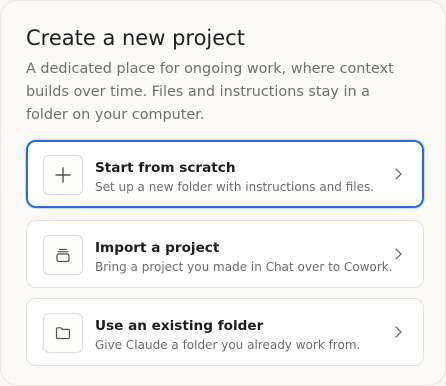 The image size is (446, 386). I want to click on archive-box-icon, so click(63, 255).